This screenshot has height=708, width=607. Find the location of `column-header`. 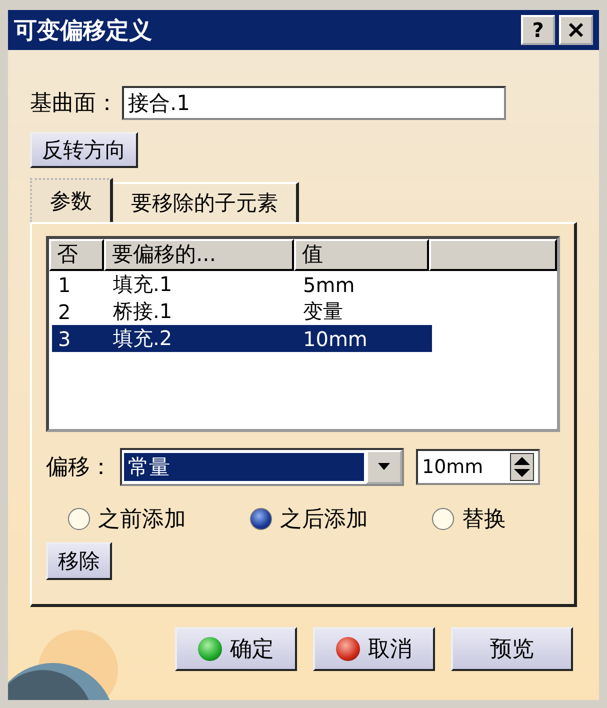

column-header is located at coordinates (493, 255).